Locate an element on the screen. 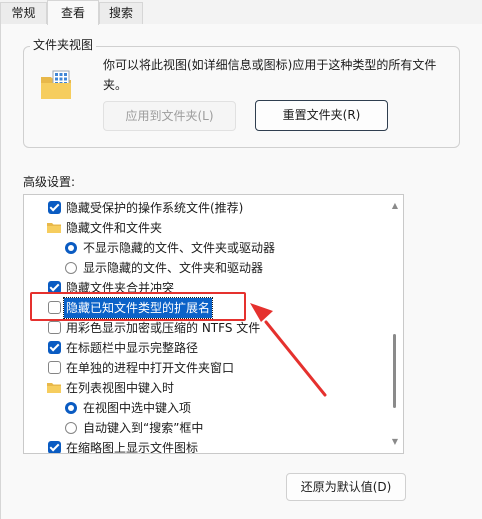 Image resolution: width=482 pixels, height=519 pixels. setting-label: 在标题栏中显示完整路径 is located at coordinates (132, 348).